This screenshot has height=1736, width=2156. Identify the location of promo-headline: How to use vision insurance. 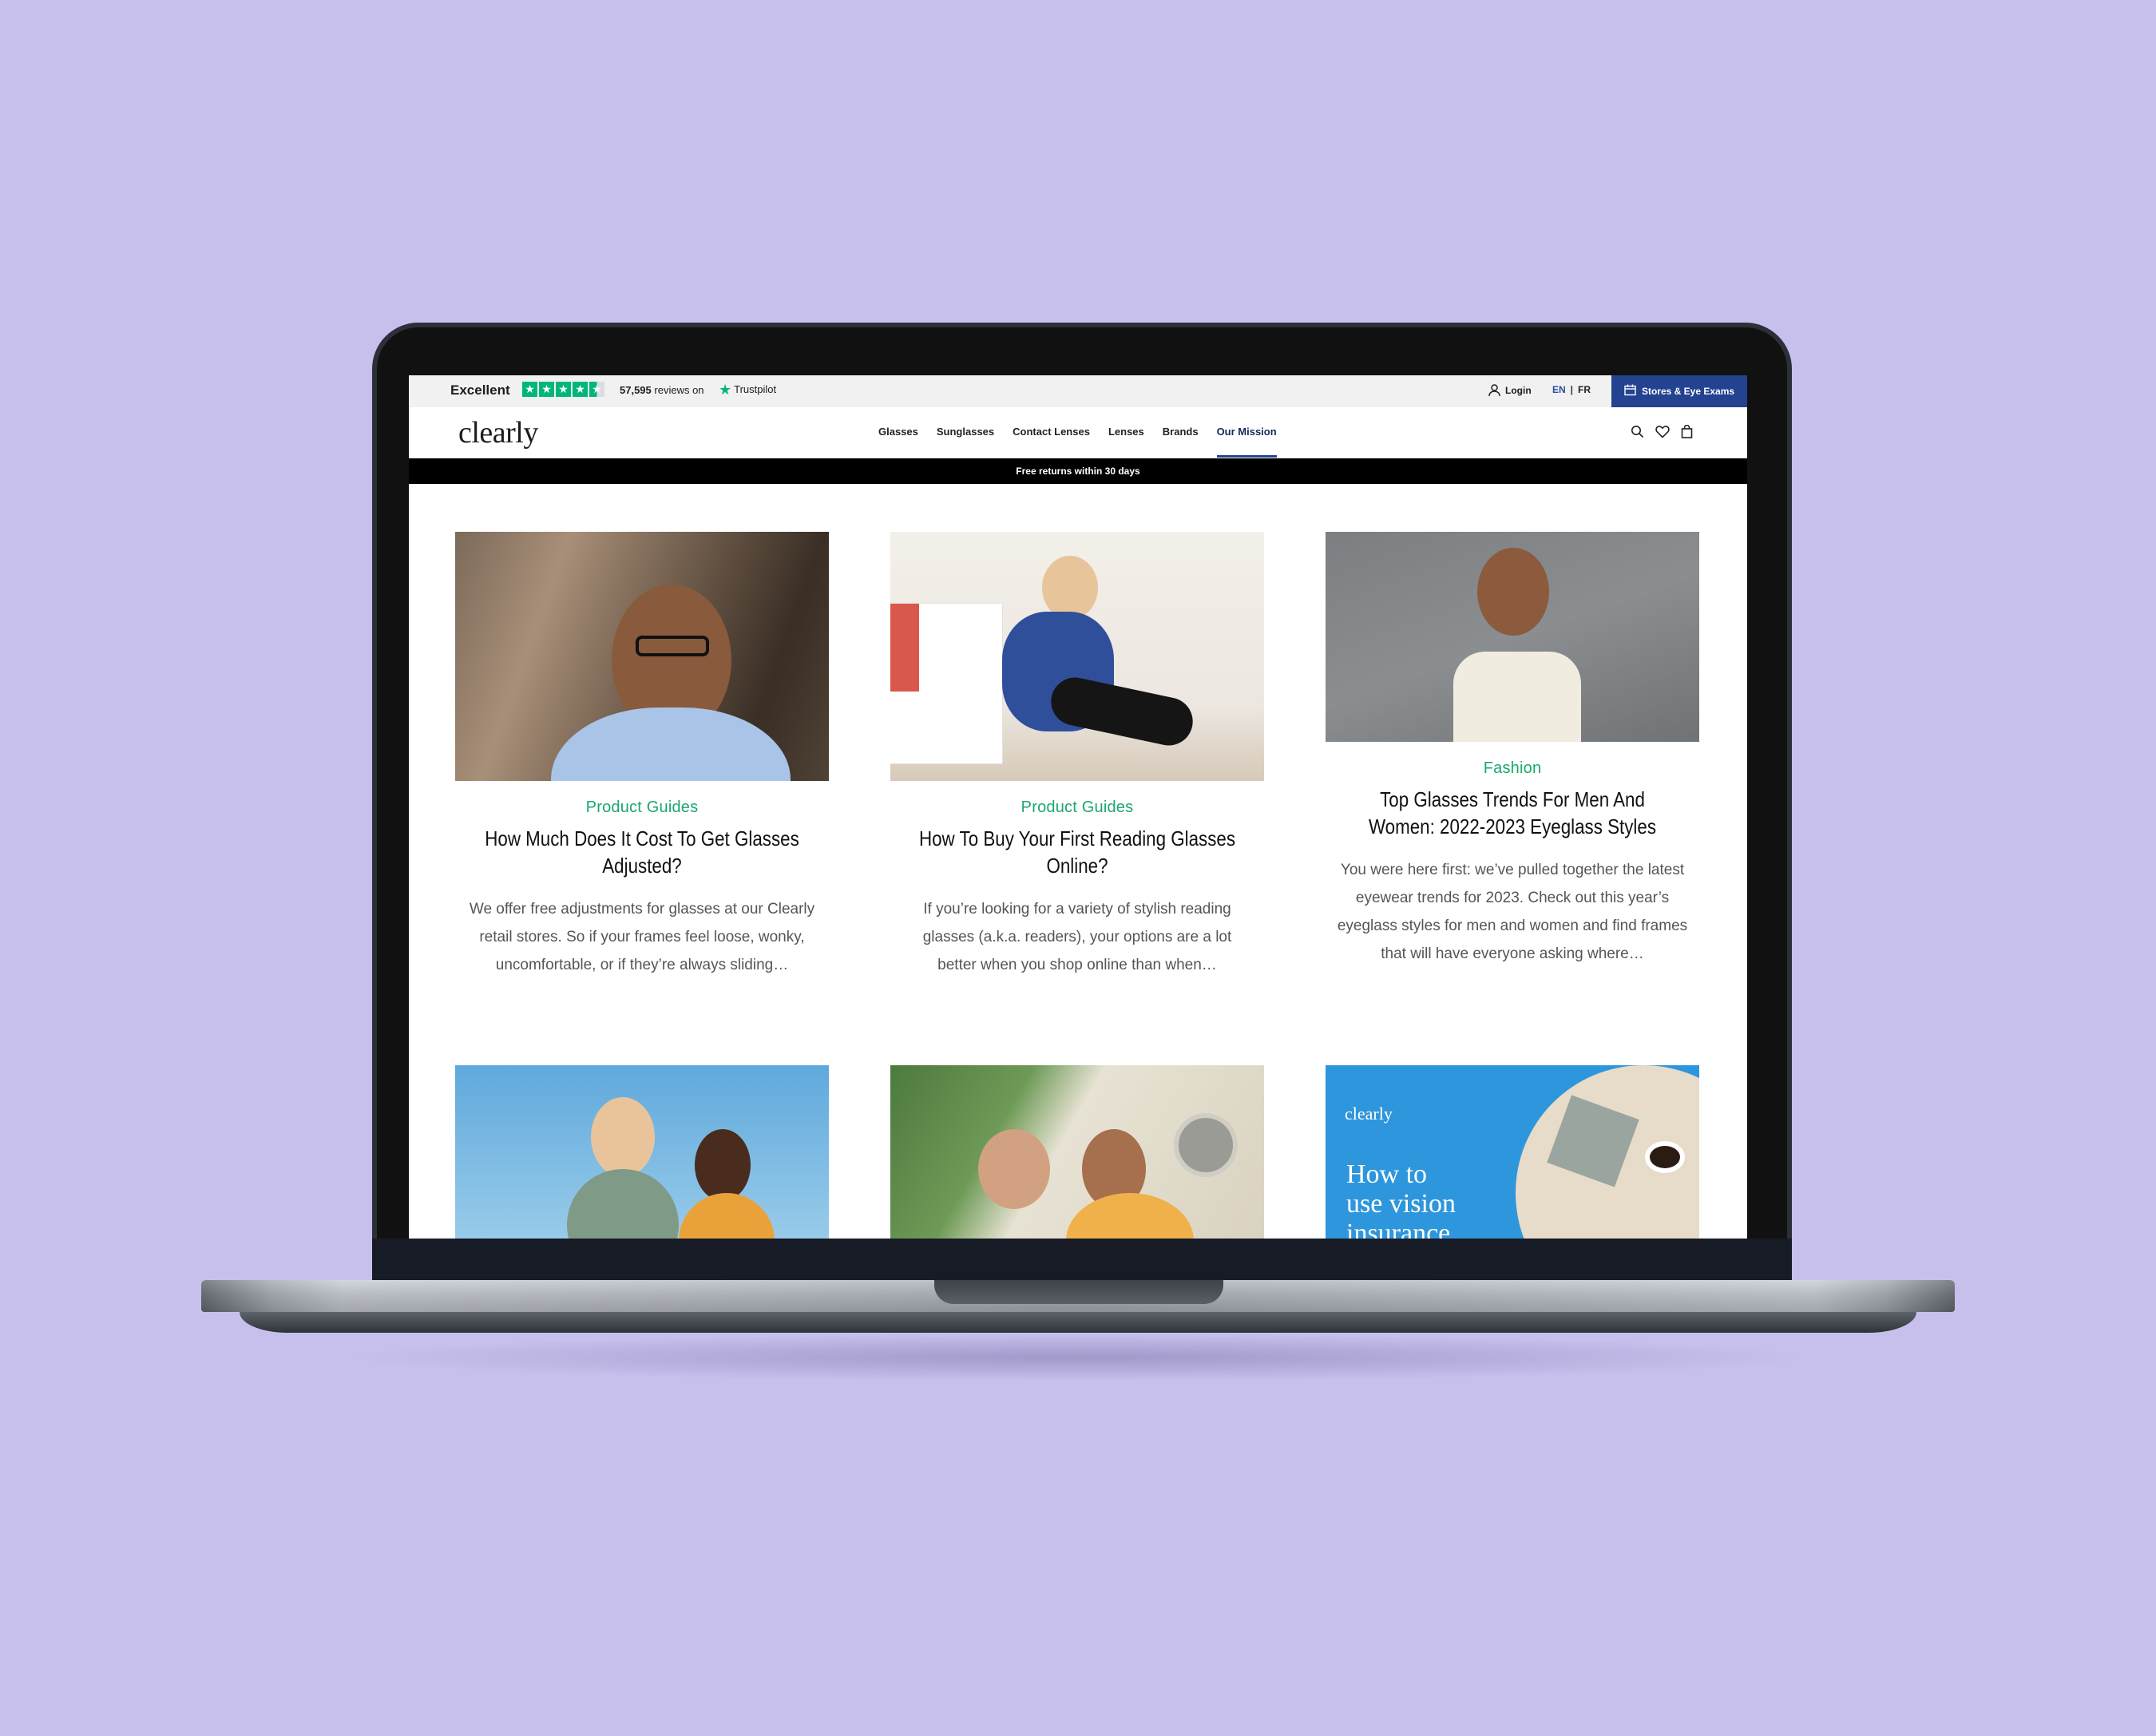
(1401, 1199).